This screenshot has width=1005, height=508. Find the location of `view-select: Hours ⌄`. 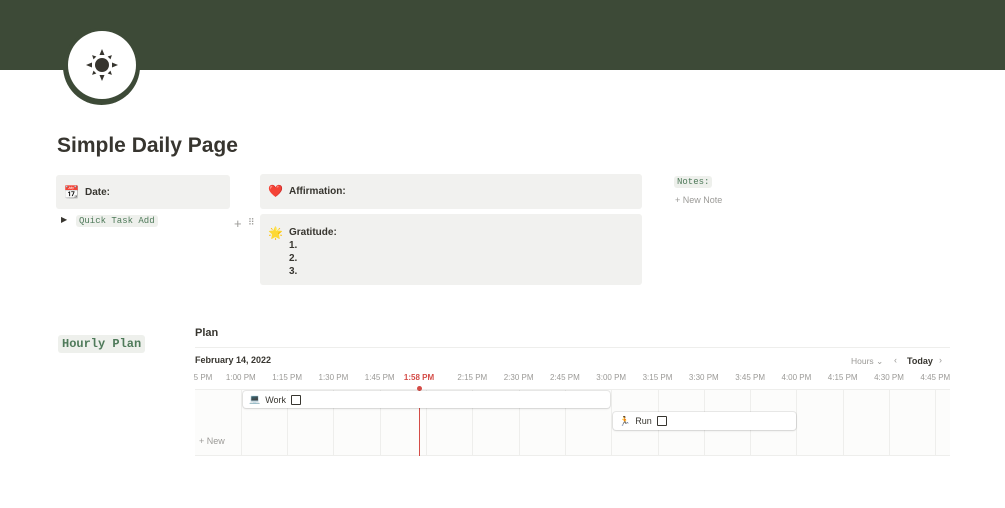

view-select: Hours ⌄ is located at coordinates (867, 361).